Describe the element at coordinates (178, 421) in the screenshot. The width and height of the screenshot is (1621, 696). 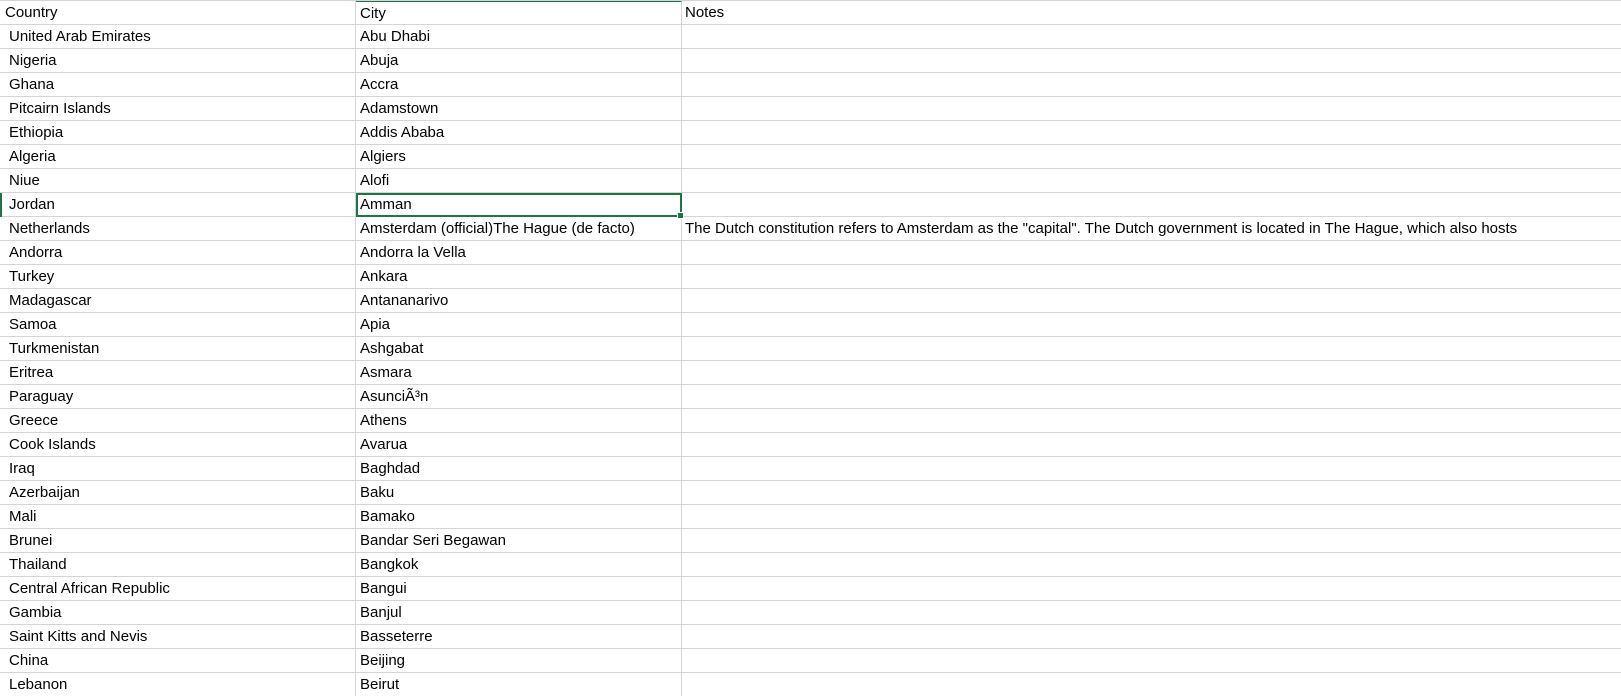
I see `cell-country: Greece` at that location.